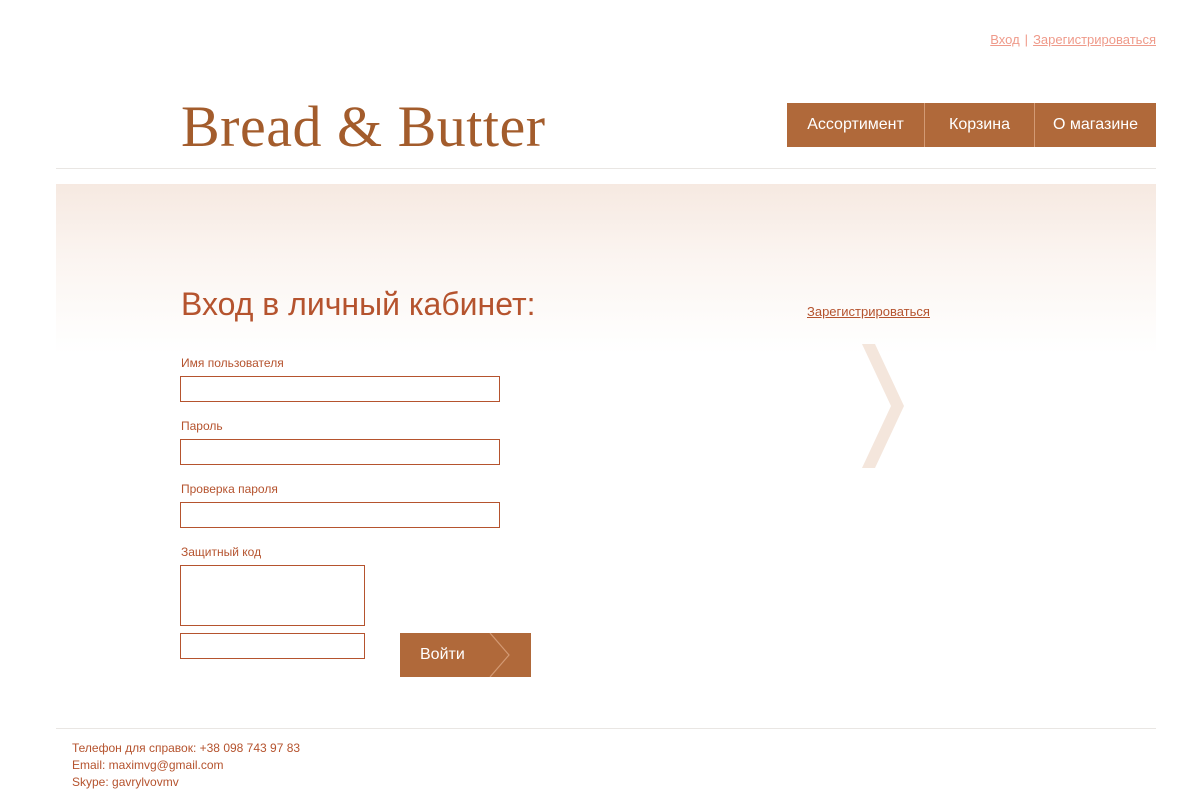 The width and height of the screenshot is (1200, 800). I want to click on nav-item-cart: Корзина, so click(979, 125).